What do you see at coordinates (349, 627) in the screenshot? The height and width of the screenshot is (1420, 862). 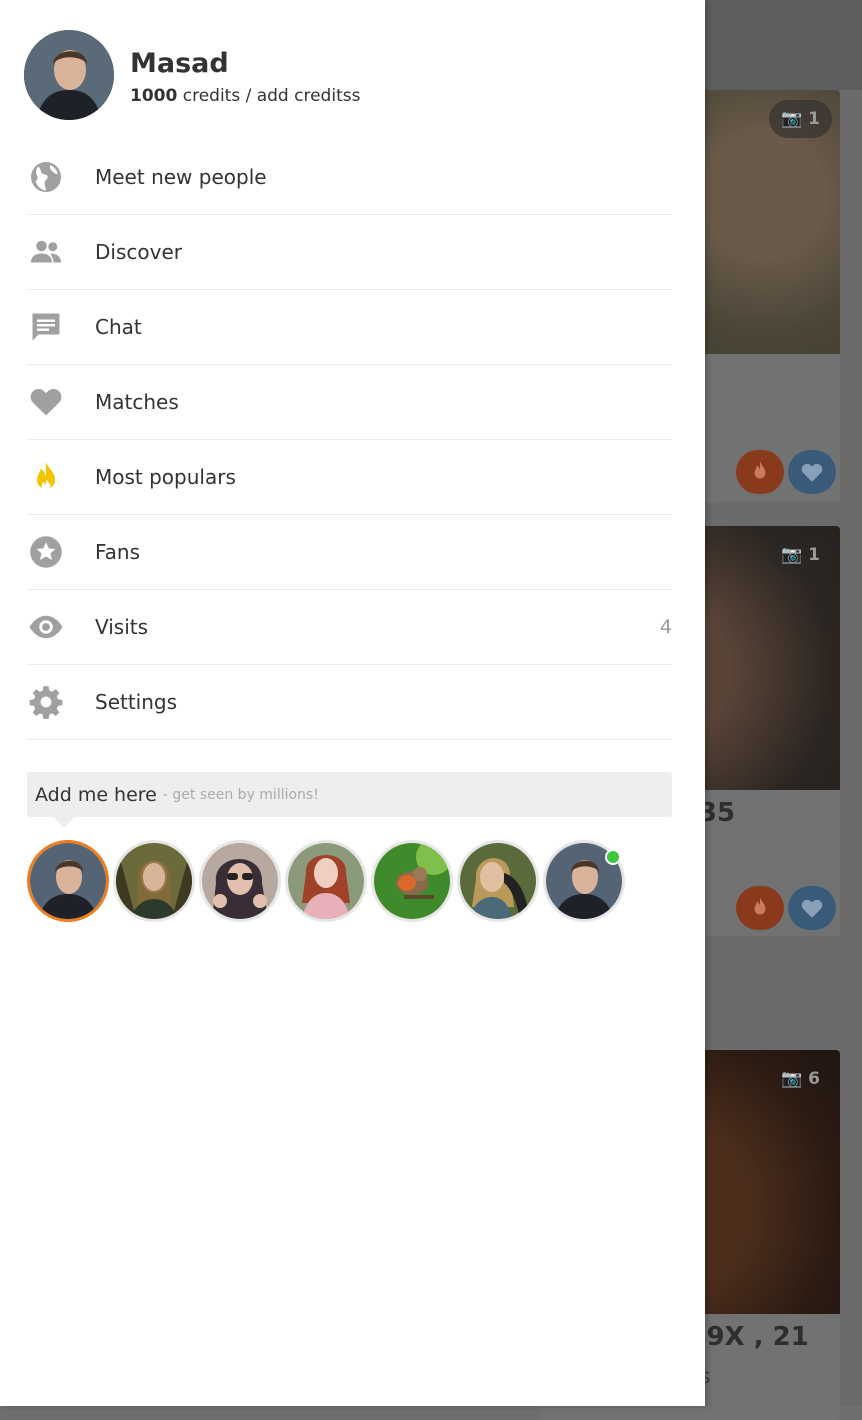 I see `menu-item-visits: Visits 4` at bounding box center [349, 627].